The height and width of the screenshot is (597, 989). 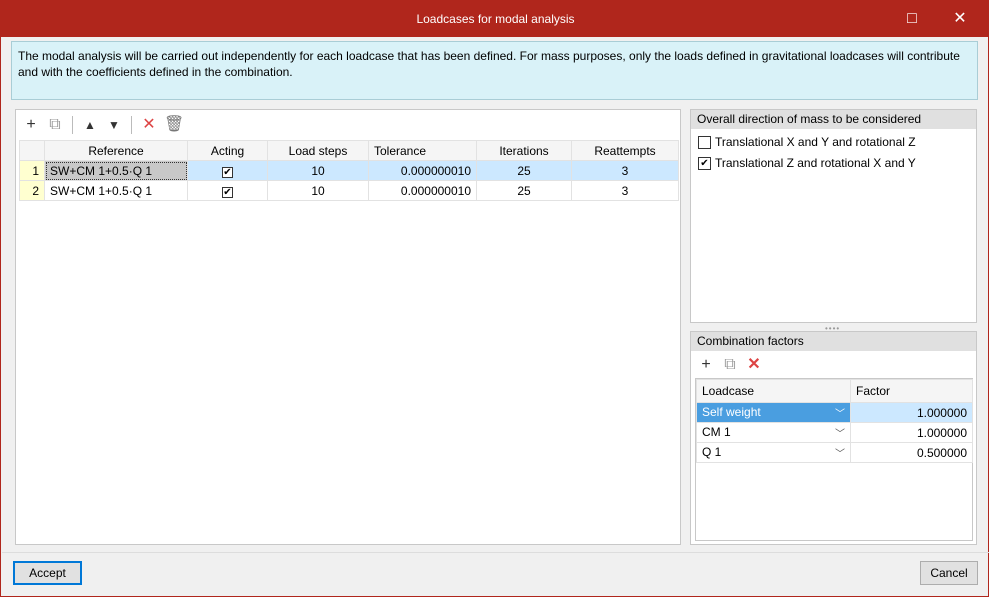 What do you see at coordinates (149, 125) in the screenshot?
I see `delete-selected-icon: ✕` at bounding box center [149, 125].